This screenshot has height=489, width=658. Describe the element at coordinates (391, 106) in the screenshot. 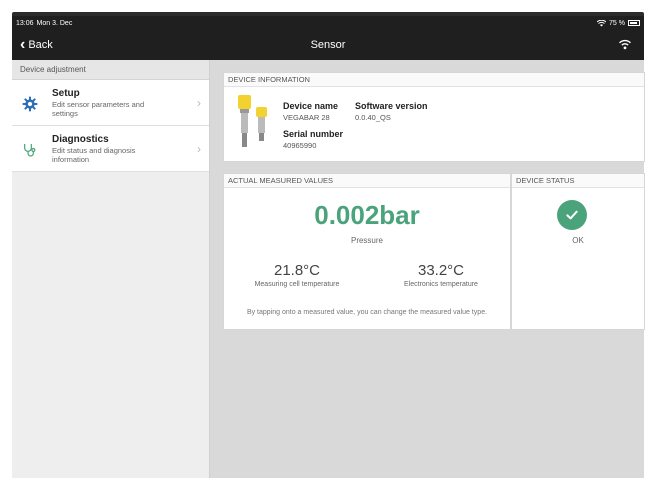

I see `software-version-label: Software version` at that location.